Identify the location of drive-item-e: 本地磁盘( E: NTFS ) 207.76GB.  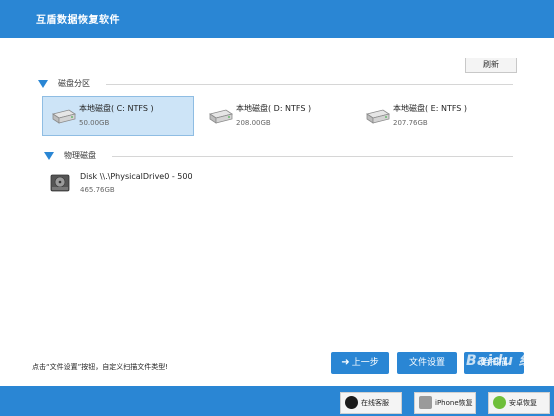
(432, 116).